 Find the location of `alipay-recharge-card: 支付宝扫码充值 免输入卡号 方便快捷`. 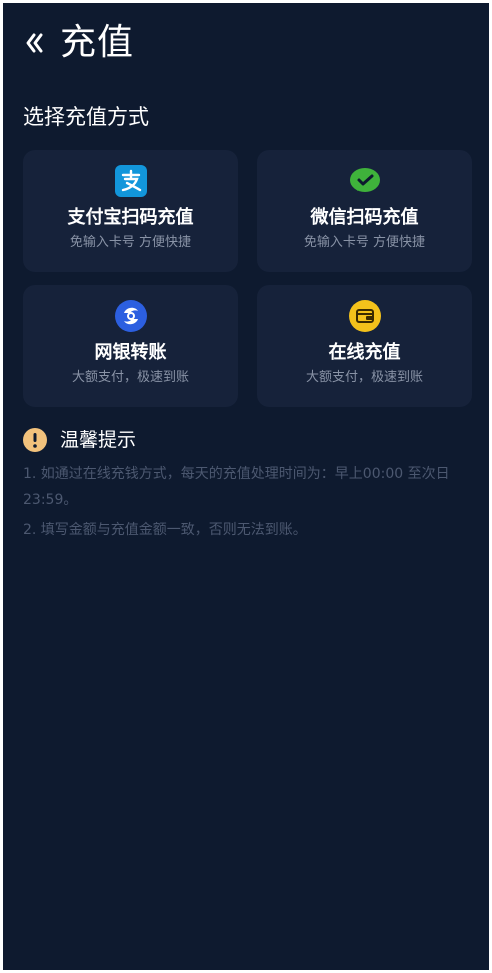

alipay-recharge-card: 支付宝扫码充值 免输入卡号 方便快捷 is located at coordinates (130, 211).